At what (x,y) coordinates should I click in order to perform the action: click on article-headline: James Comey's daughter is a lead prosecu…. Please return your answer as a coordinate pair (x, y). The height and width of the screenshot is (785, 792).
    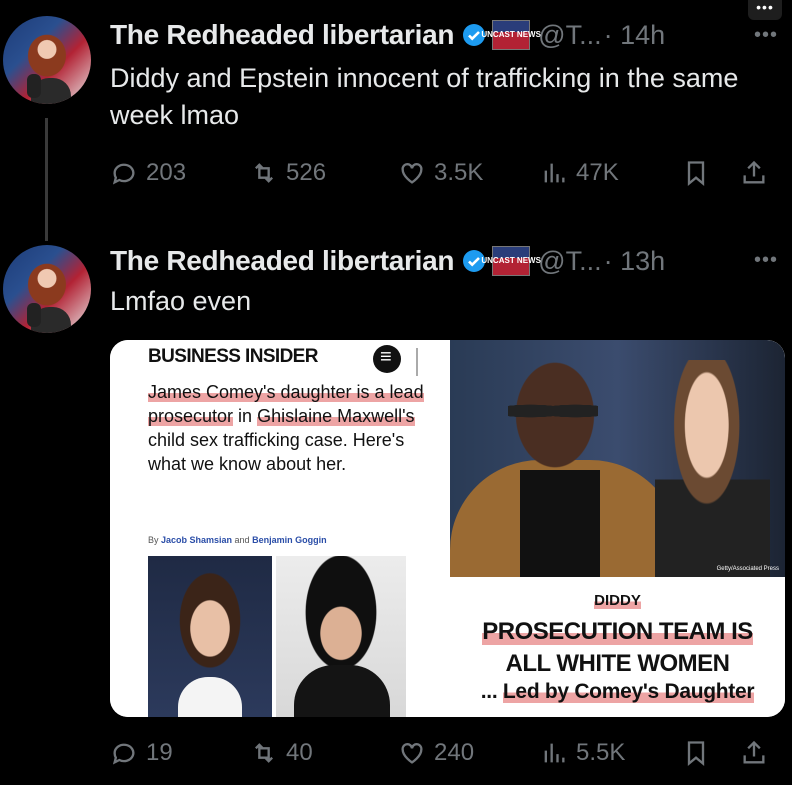
    Looking at the image, I should click on (293, 428).